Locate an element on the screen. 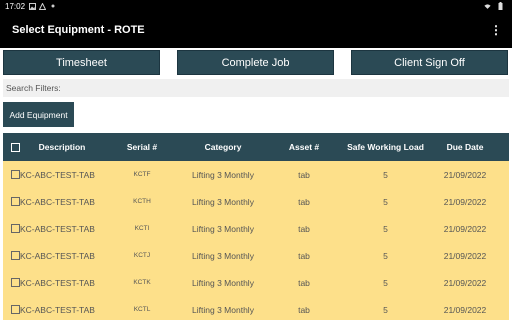 This screenshot has height=320, width=512. select-all-cell is located at coordinates (15, 147).